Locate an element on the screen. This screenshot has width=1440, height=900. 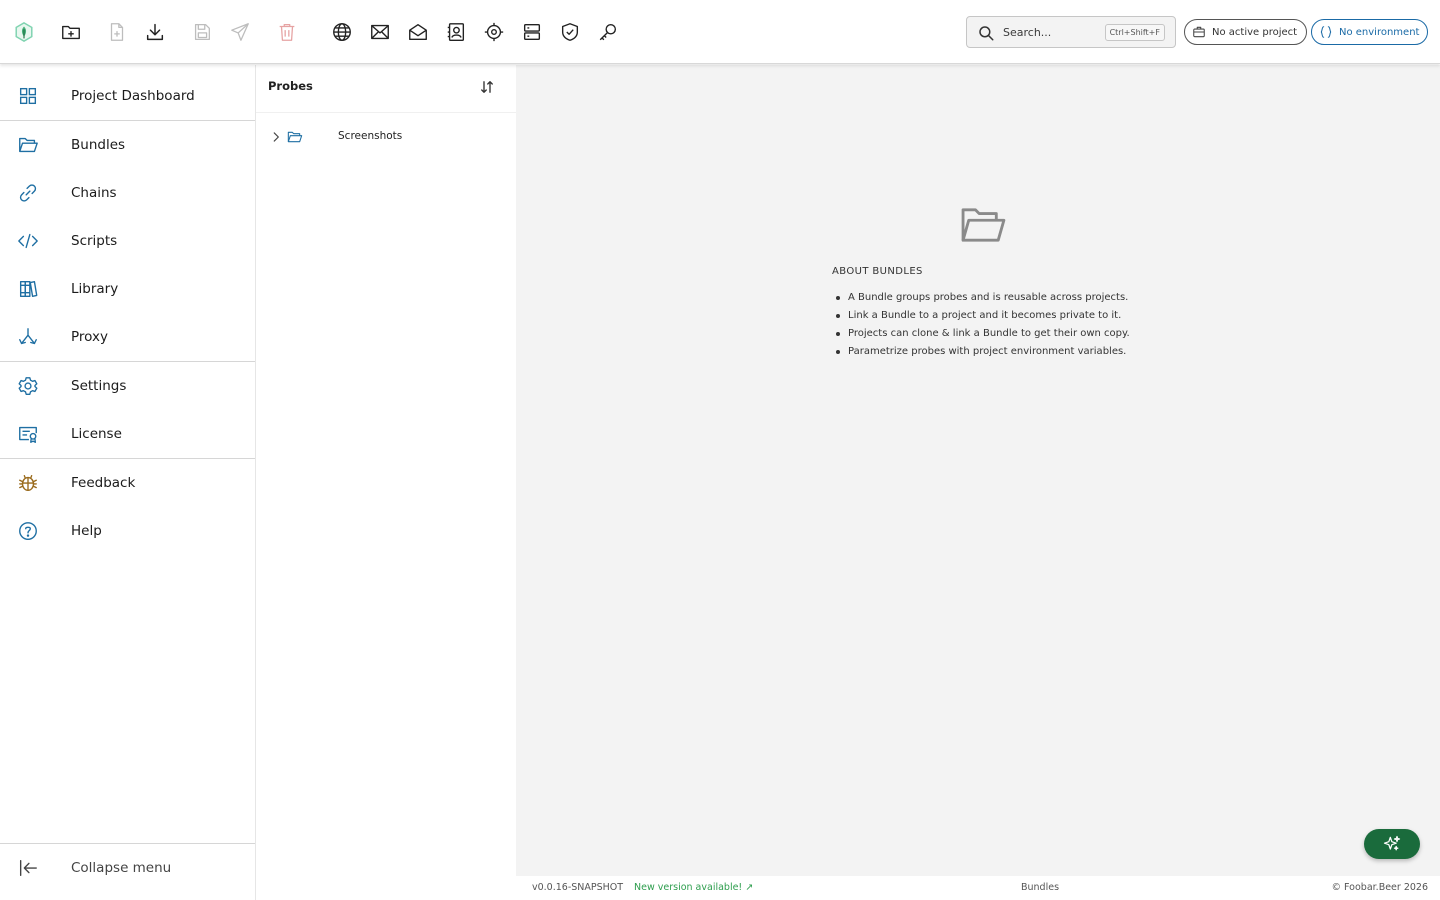
ai-assistant-button is located at coordinates (1392, 844).